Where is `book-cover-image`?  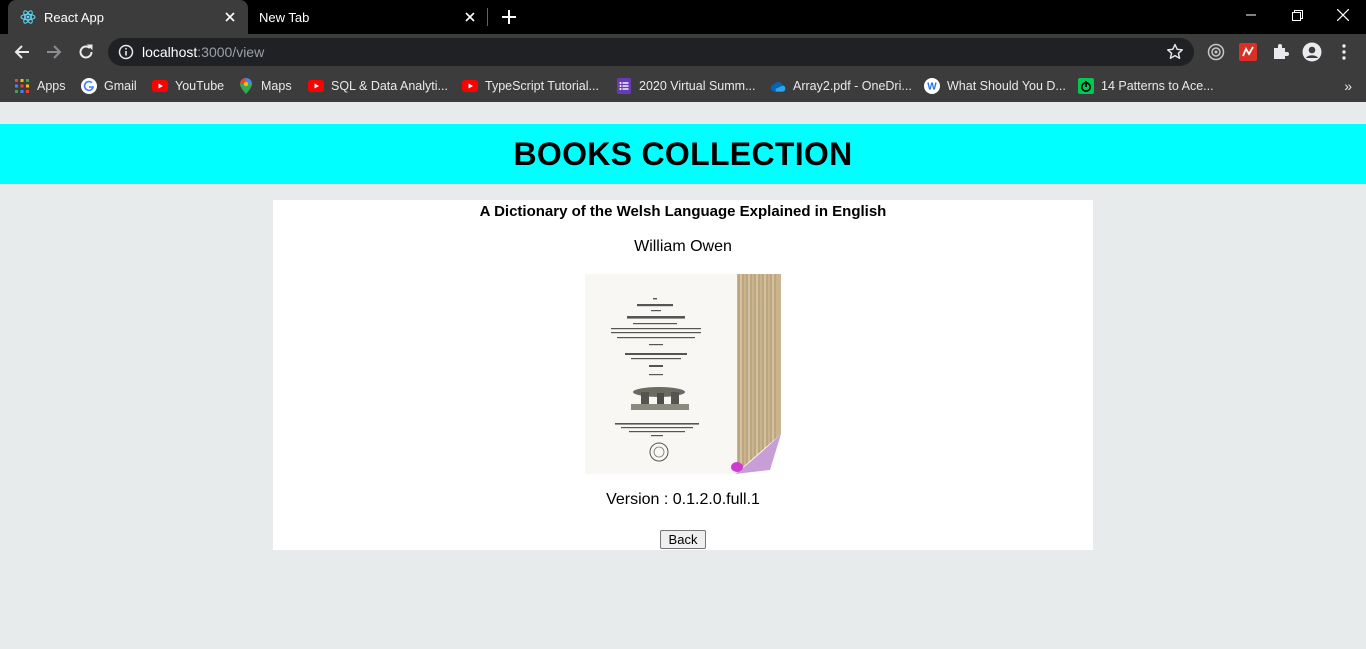 book-cover-image is located at coordinates (683, 374).